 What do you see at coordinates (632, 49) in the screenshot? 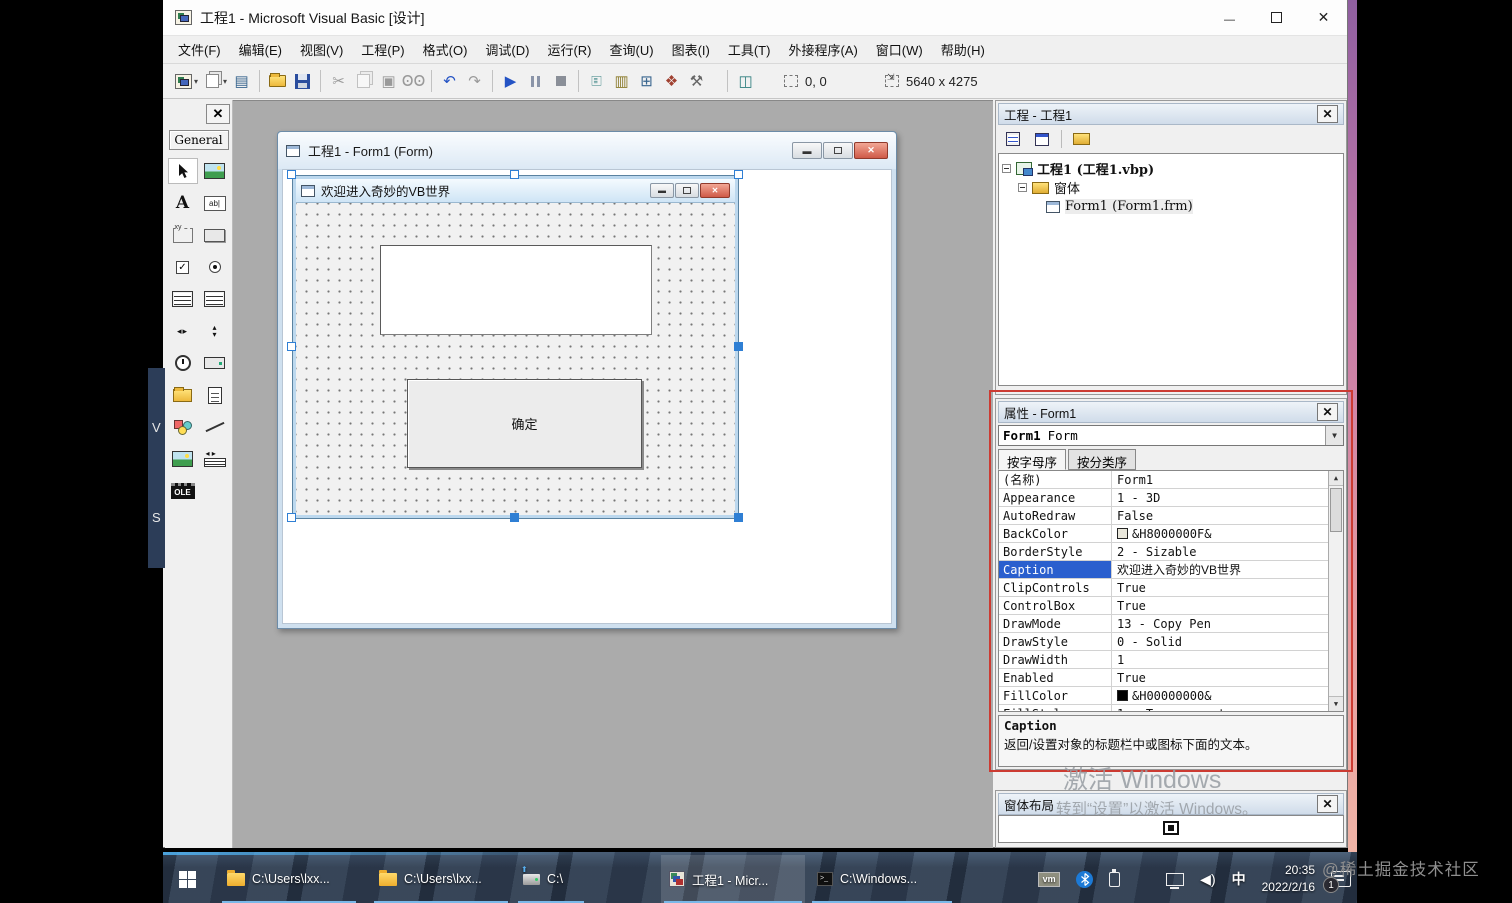
I see `menu-query: 查询(U)` at bounding box center [632, 49].